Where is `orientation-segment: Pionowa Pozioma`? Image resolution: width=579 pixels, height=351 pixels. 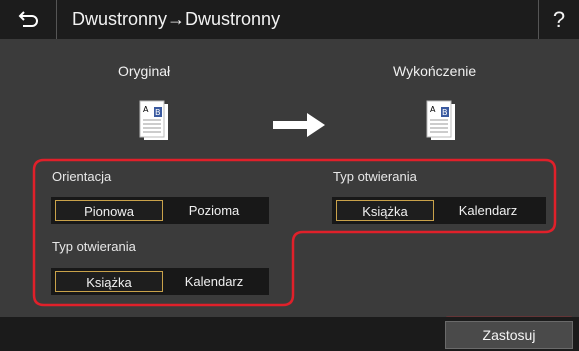
orientation-segment: Pionowa Pozioma is located at coordinates (160, 210).